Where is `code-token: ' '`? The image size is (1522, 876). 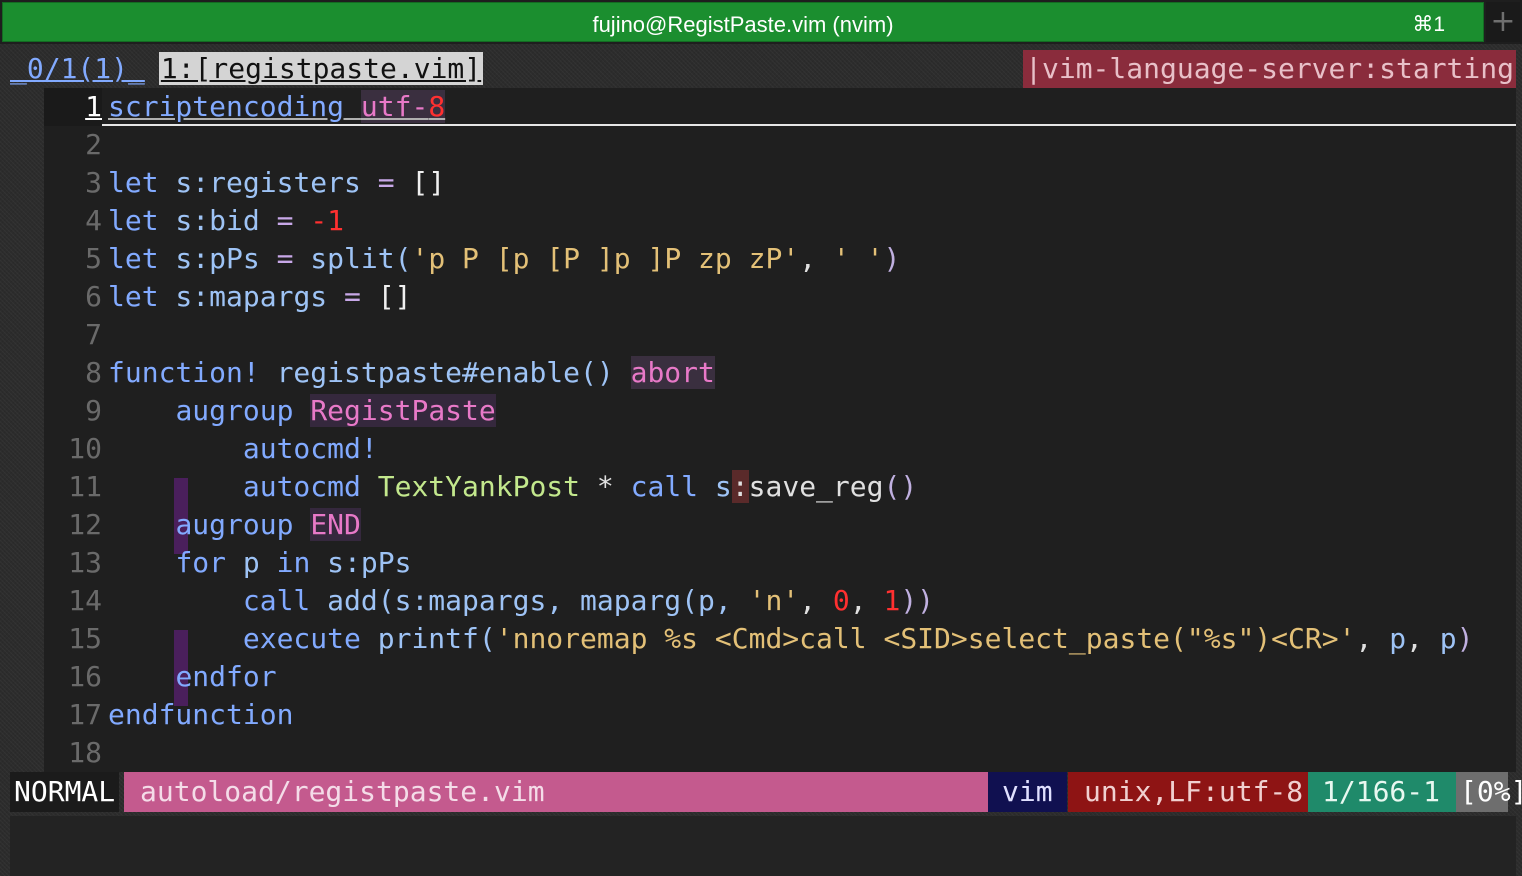 code-token: ' ' is located at coordinates (858, 258).